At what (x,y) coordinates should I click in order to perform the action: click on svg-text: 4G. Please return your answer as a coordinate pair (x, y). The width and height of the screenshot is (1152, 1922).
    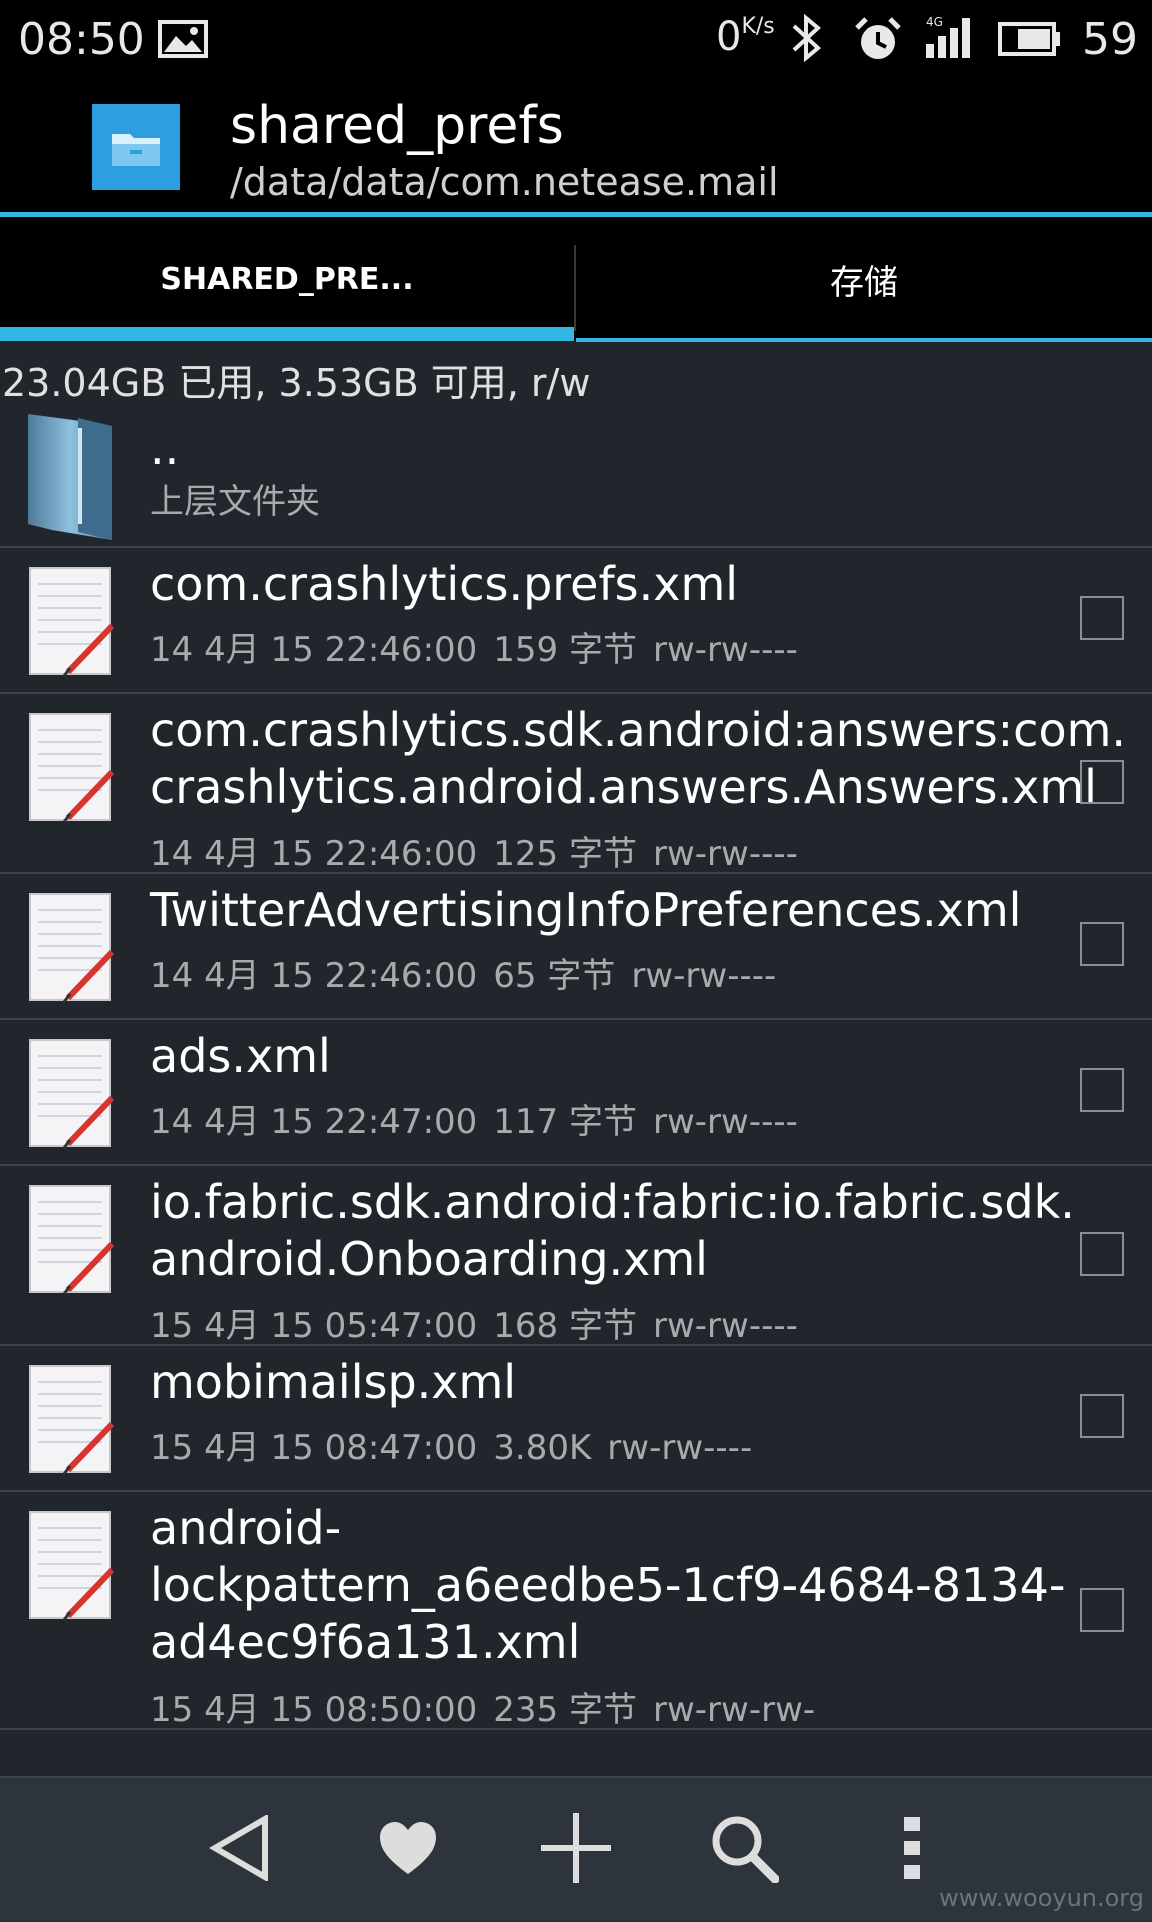
    Looking at the image, I should click on (934, 22).